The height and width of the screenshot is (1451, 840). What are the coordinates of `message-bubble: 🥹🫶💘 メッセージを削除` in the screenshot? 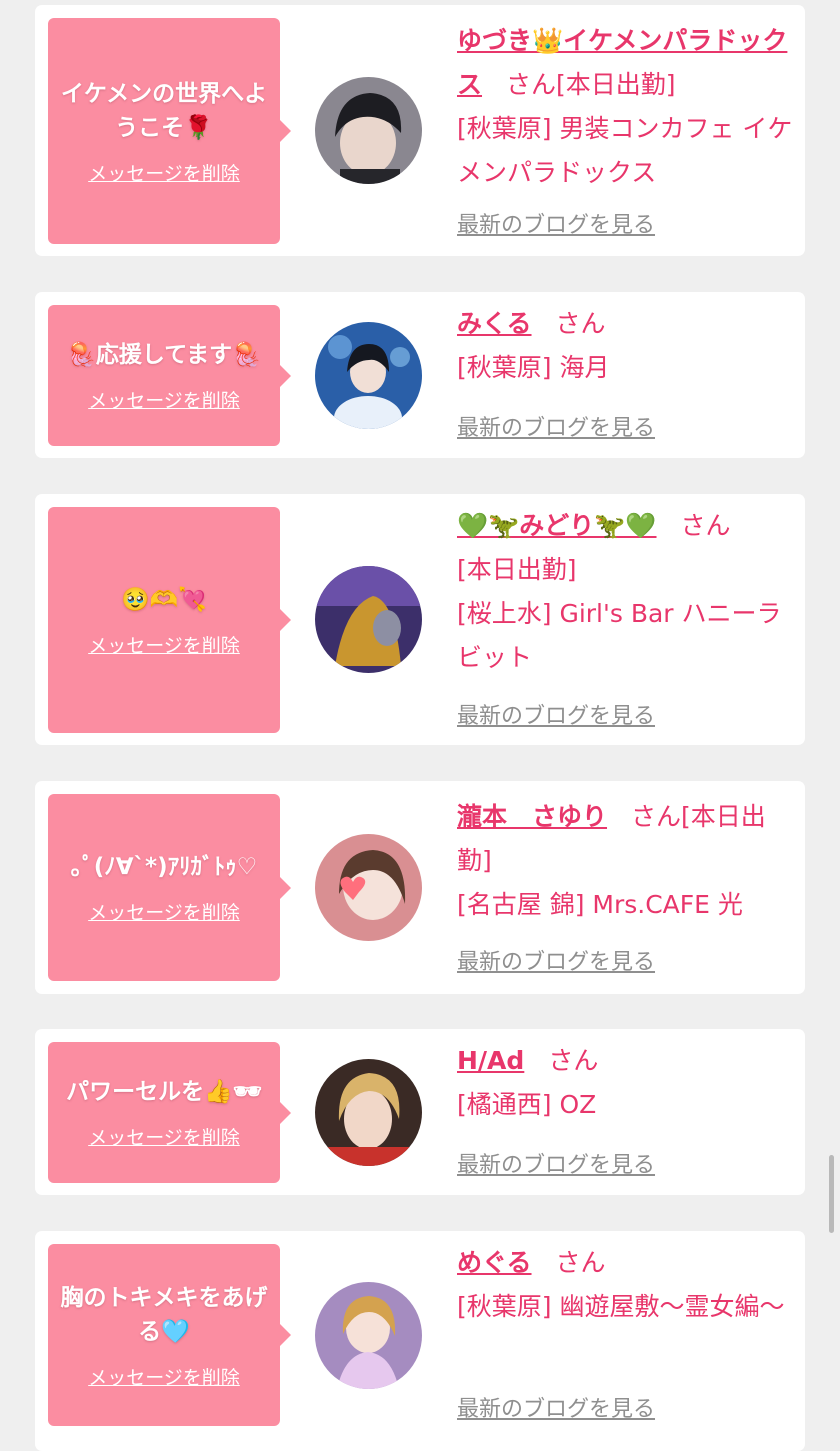 It's located at (169, 620).